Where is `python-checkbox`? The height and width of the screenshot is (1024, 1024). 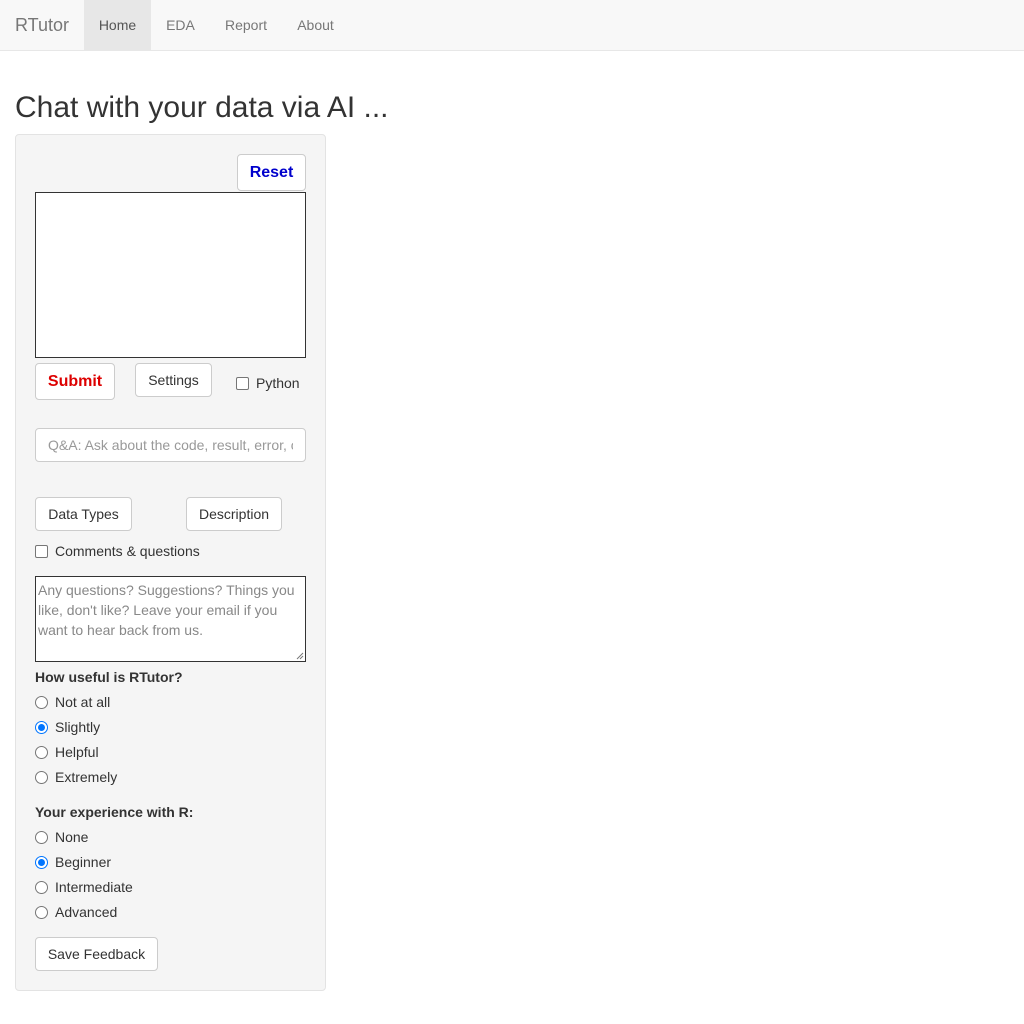 python-checkbox is located at coordinates (242, 383).